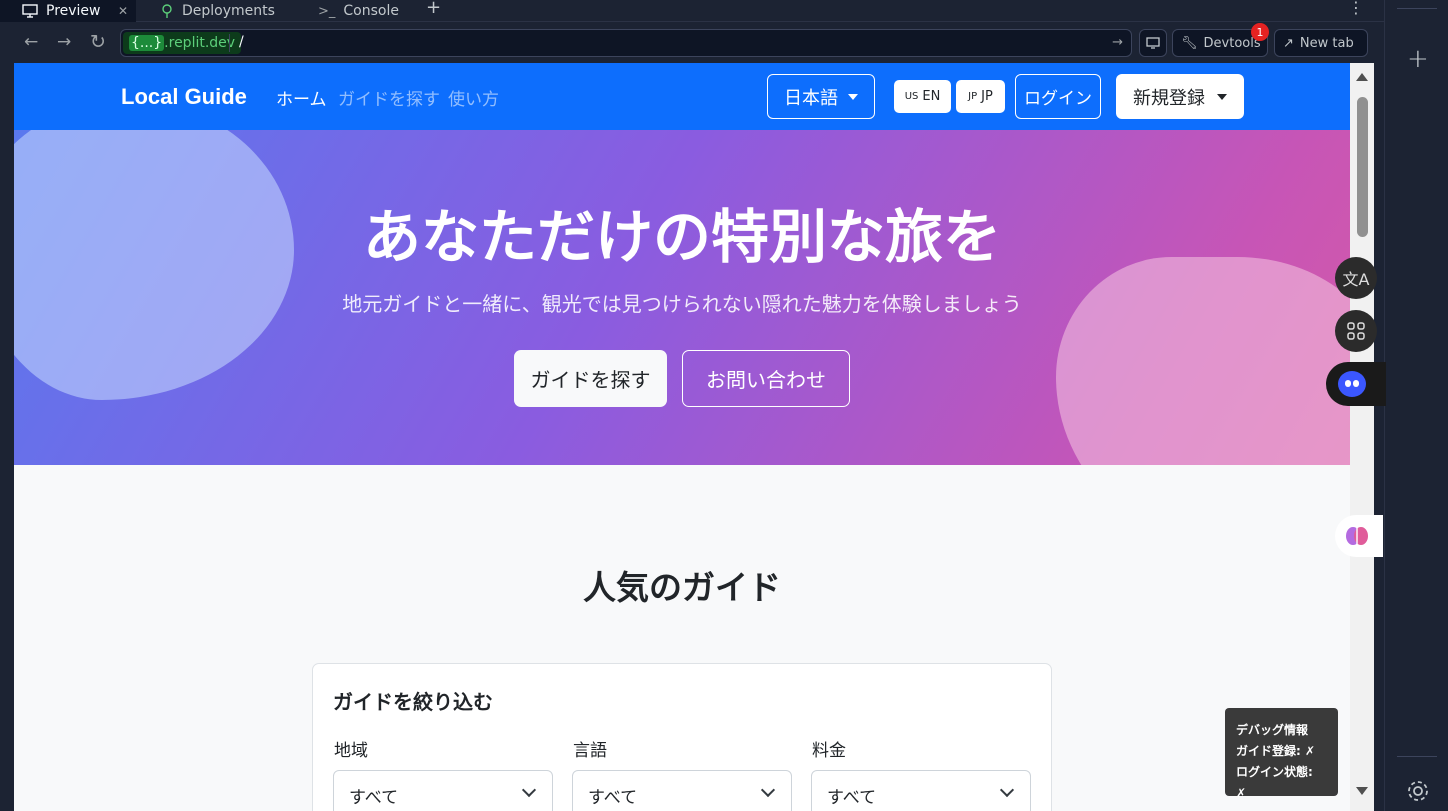 The image size is (1448, 811). I want to click on lang-en-button: US EN, so click(922, 96).